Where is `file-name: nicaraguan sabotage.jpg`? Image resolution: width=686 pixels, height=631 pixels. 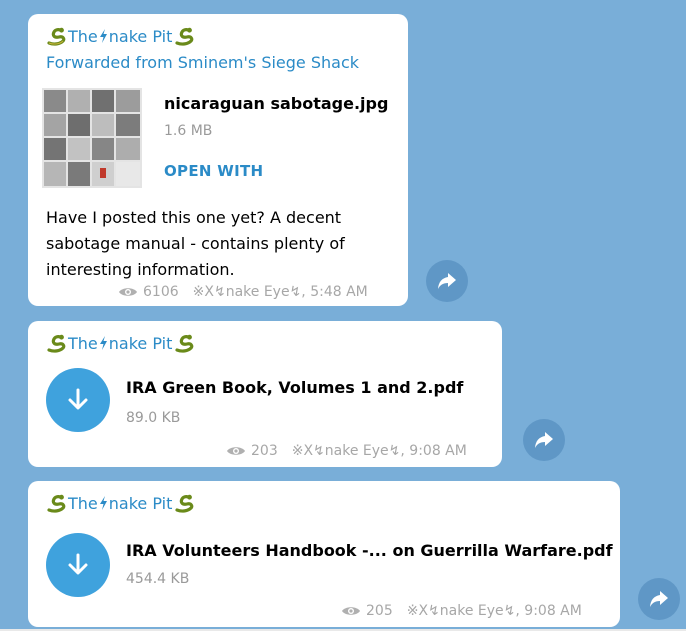
file-name: nicaraguan sabotage.jpg is located at coordinates (276, 103).